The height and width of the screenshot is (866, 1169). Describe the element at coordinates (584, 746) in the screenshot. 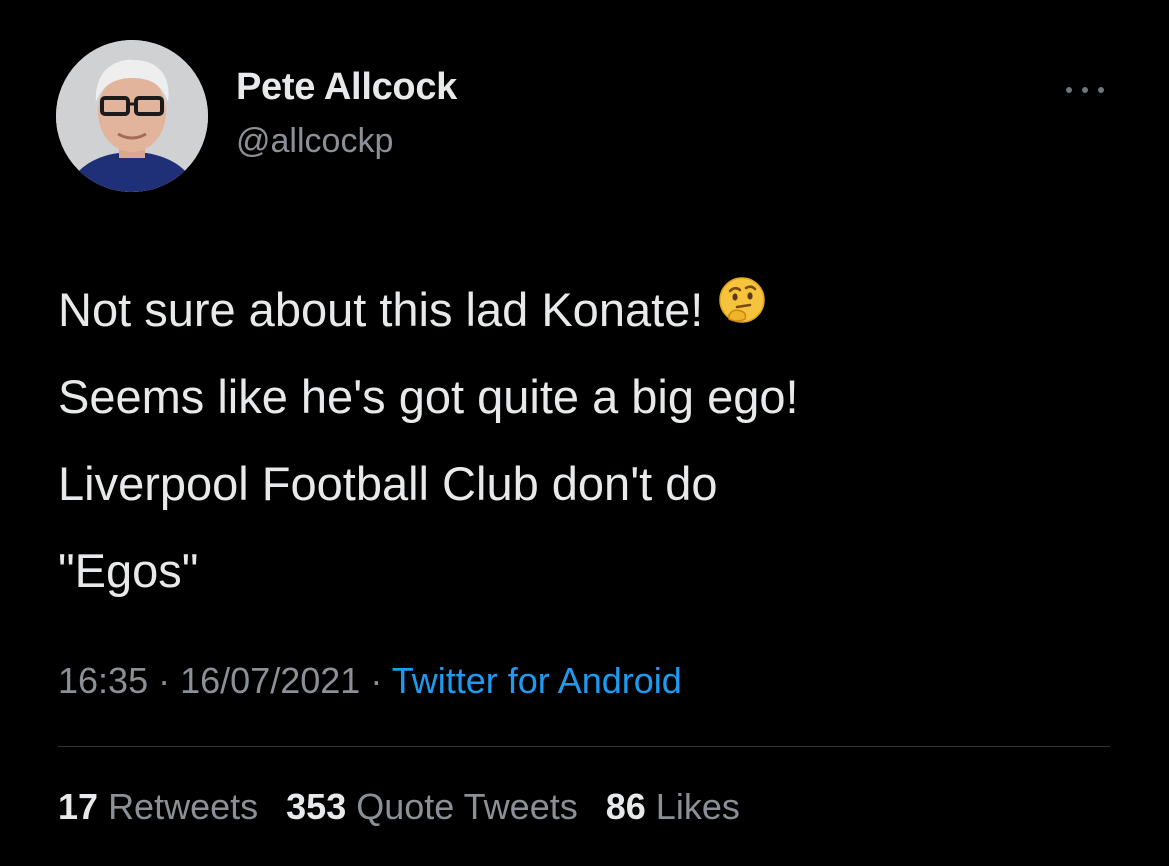

I see `divider` at that location.